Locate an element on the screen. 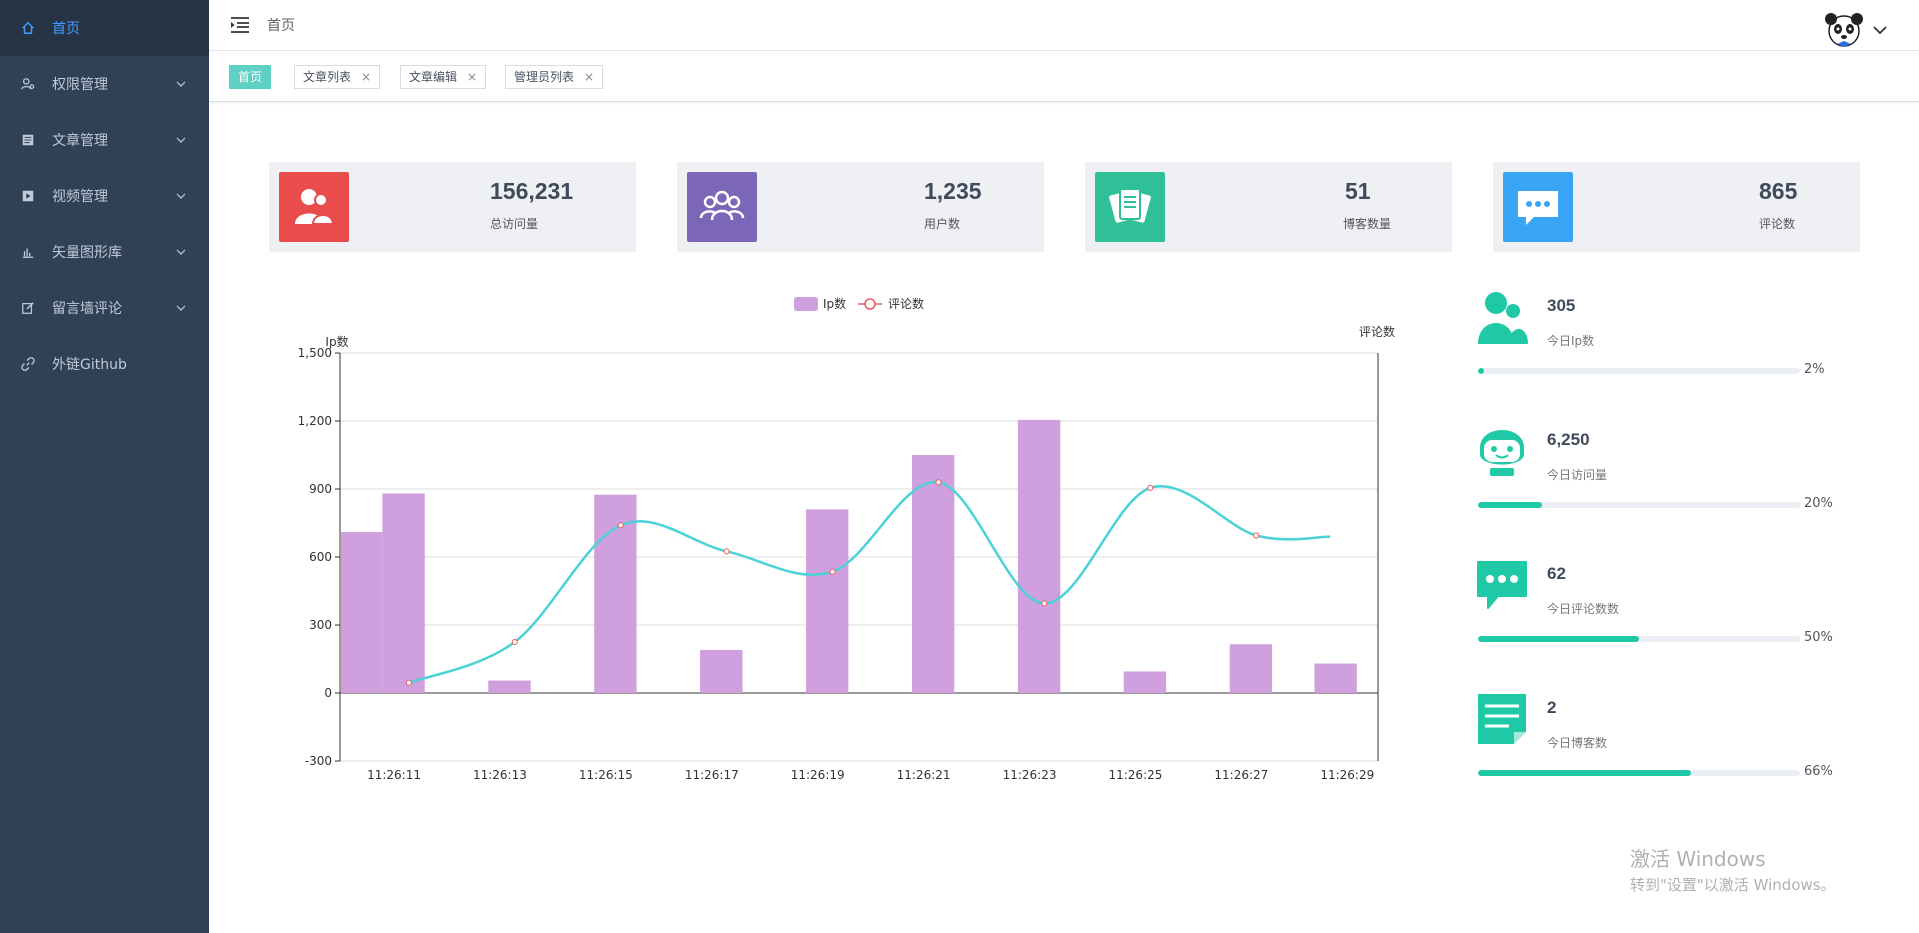 This screenshot has height=933, width=1919. card-value: 865 is located at coordinates (1778, 191).